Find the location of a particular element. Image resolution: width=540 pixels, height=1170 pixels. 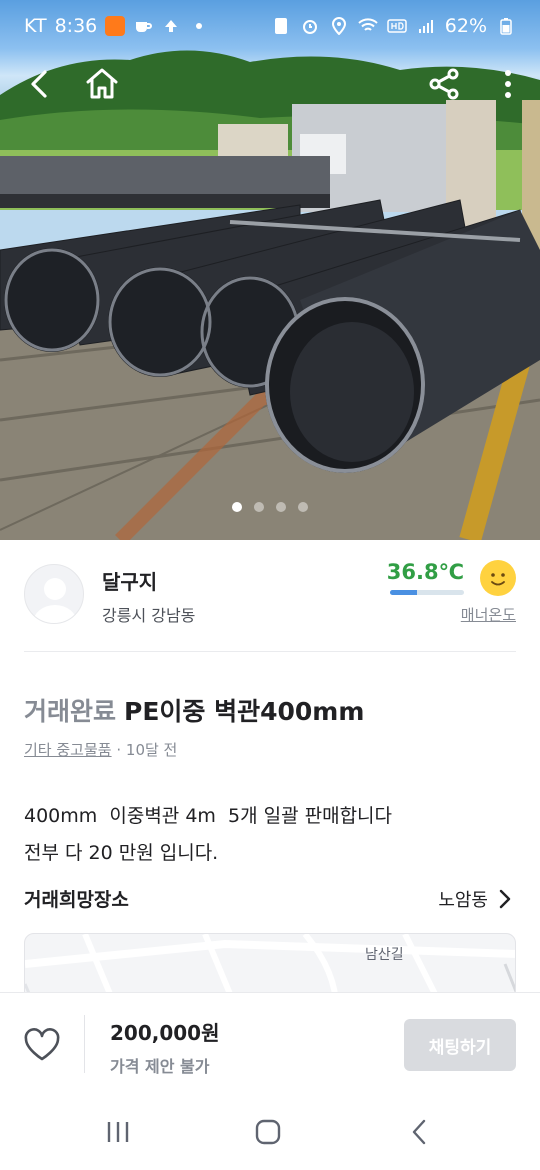

coffee-notification-icon is located at coordinates (143, 26).